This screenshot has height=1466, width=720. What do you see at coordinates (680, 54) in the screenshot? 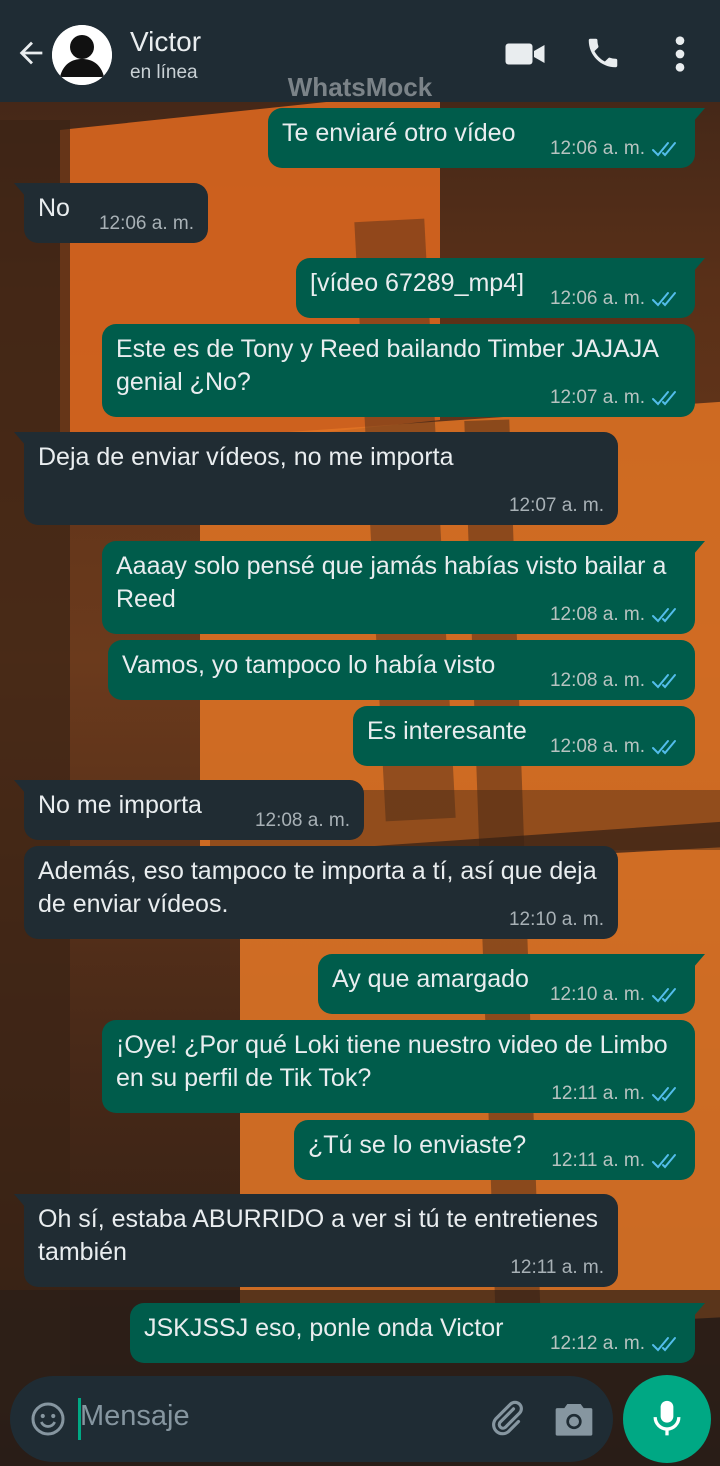
I see `more-vertical-icon` at bounding box center [680, 54].